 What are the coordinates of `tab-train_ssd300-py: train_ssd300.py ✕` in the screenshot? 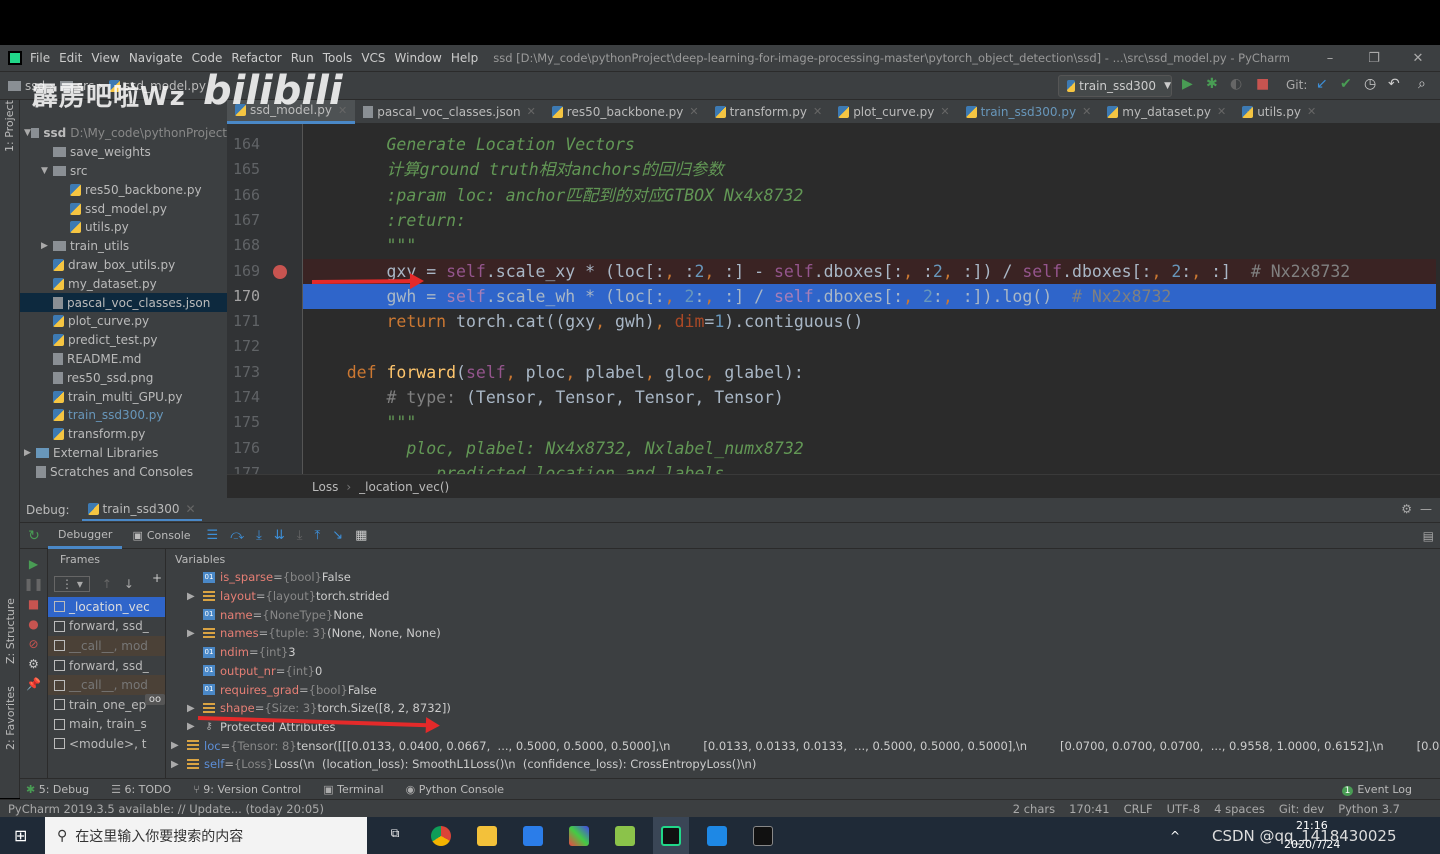 It's located at (1029, 112).